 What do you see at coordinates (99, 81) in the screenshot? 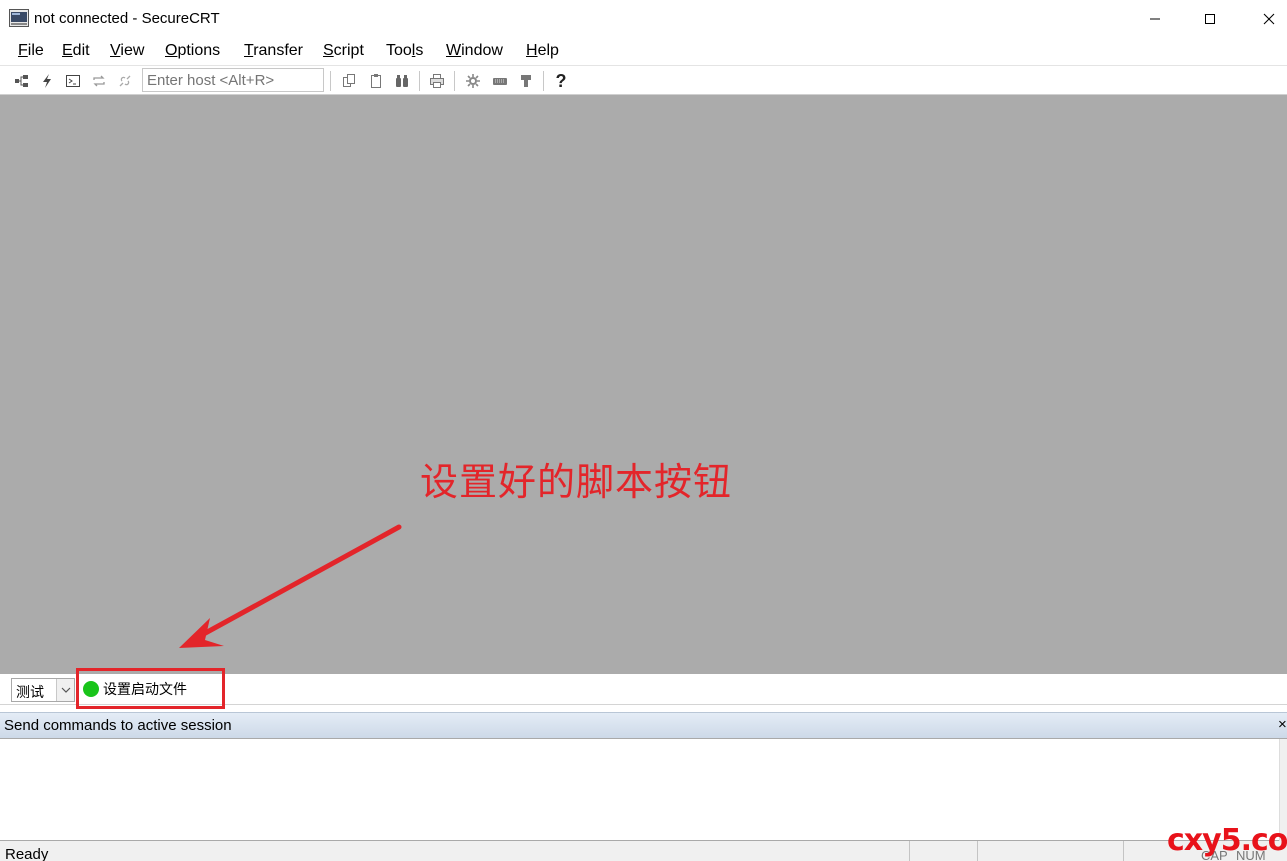
I see `reconnect-icon` at bounding box center [99, 81].